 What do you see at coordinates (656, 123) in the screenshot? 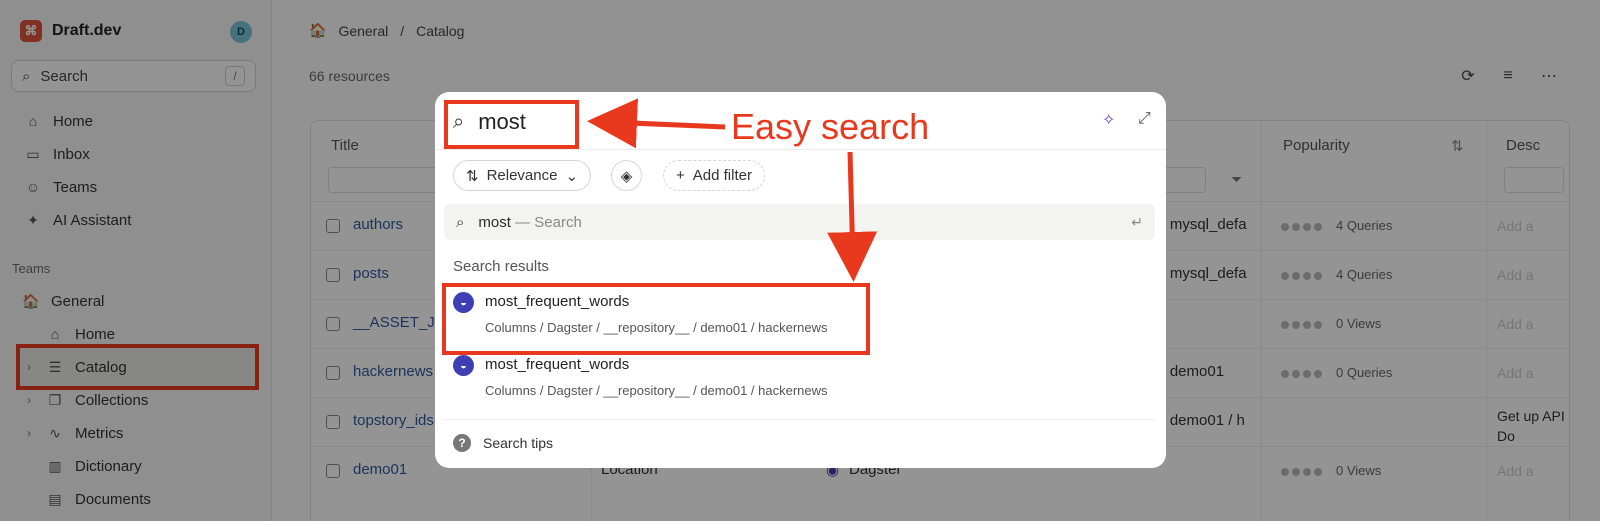
I see `arrow-to-query` at bounding box center [656, 123].